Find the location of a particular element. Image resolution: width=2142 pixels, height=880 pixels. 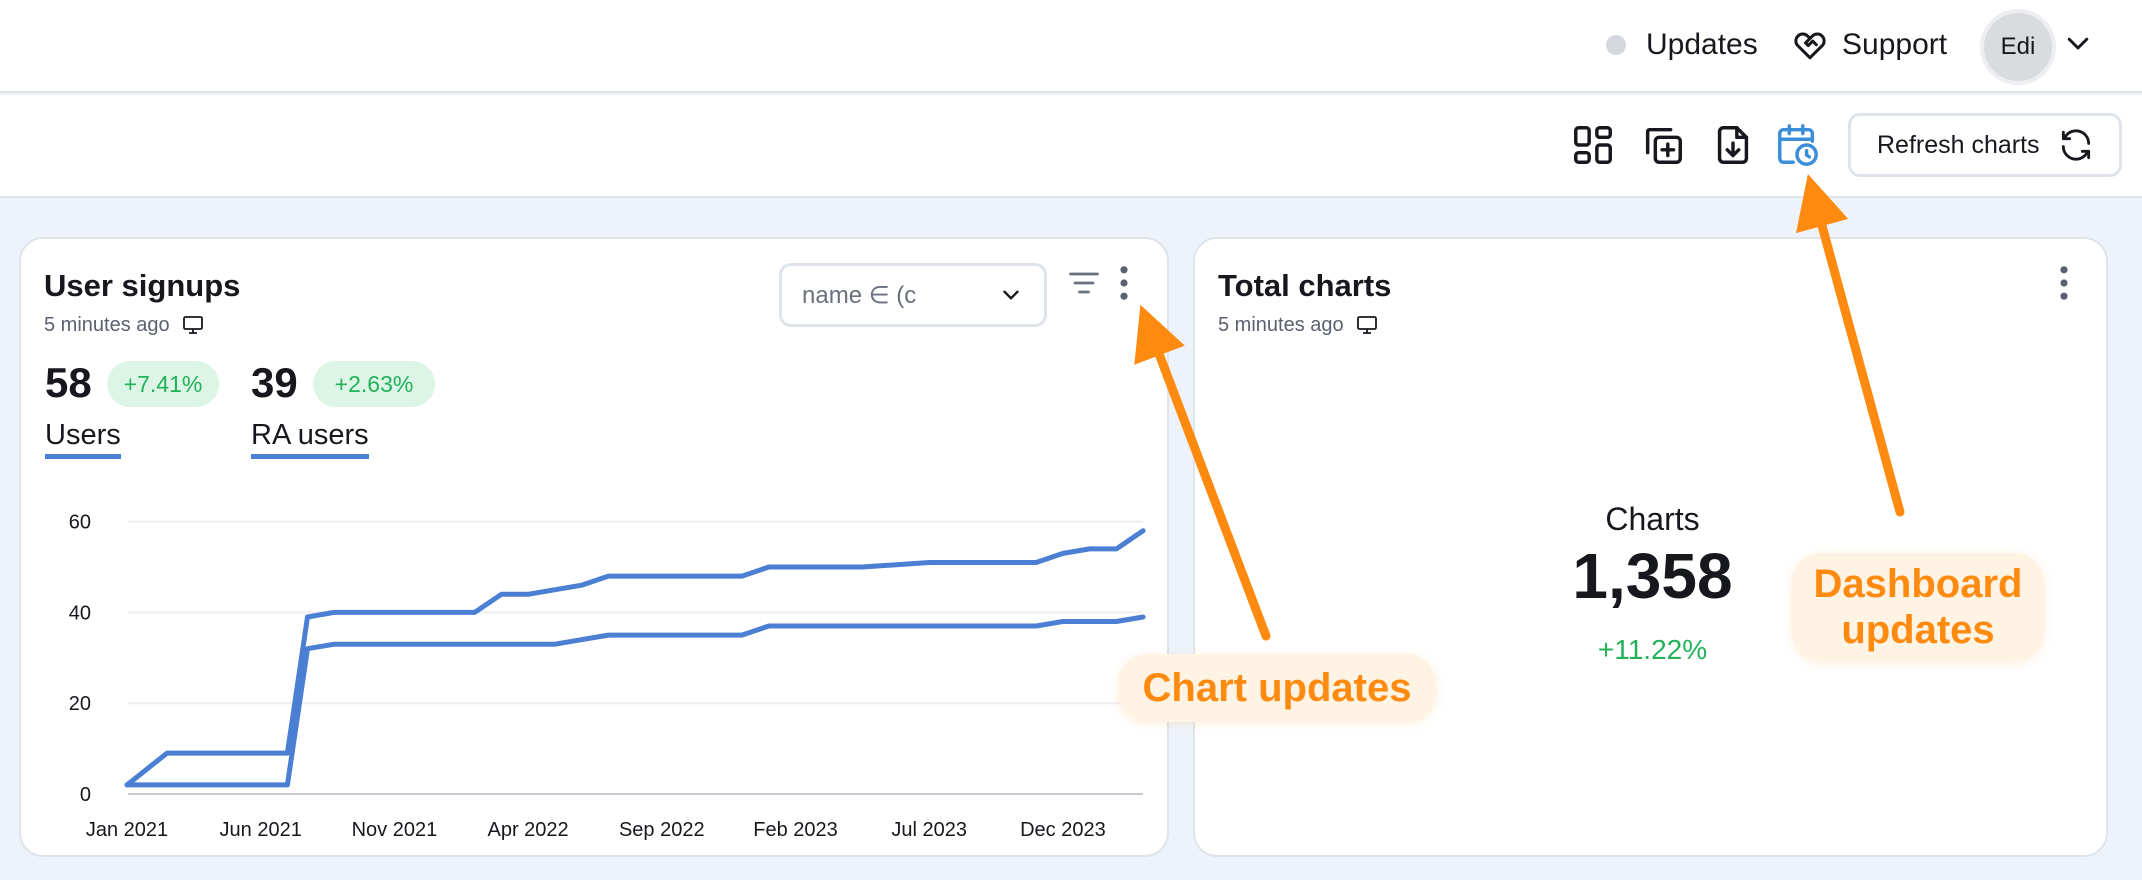

x-tick-label: Sep 2022 is located at coordinates (662, 830).